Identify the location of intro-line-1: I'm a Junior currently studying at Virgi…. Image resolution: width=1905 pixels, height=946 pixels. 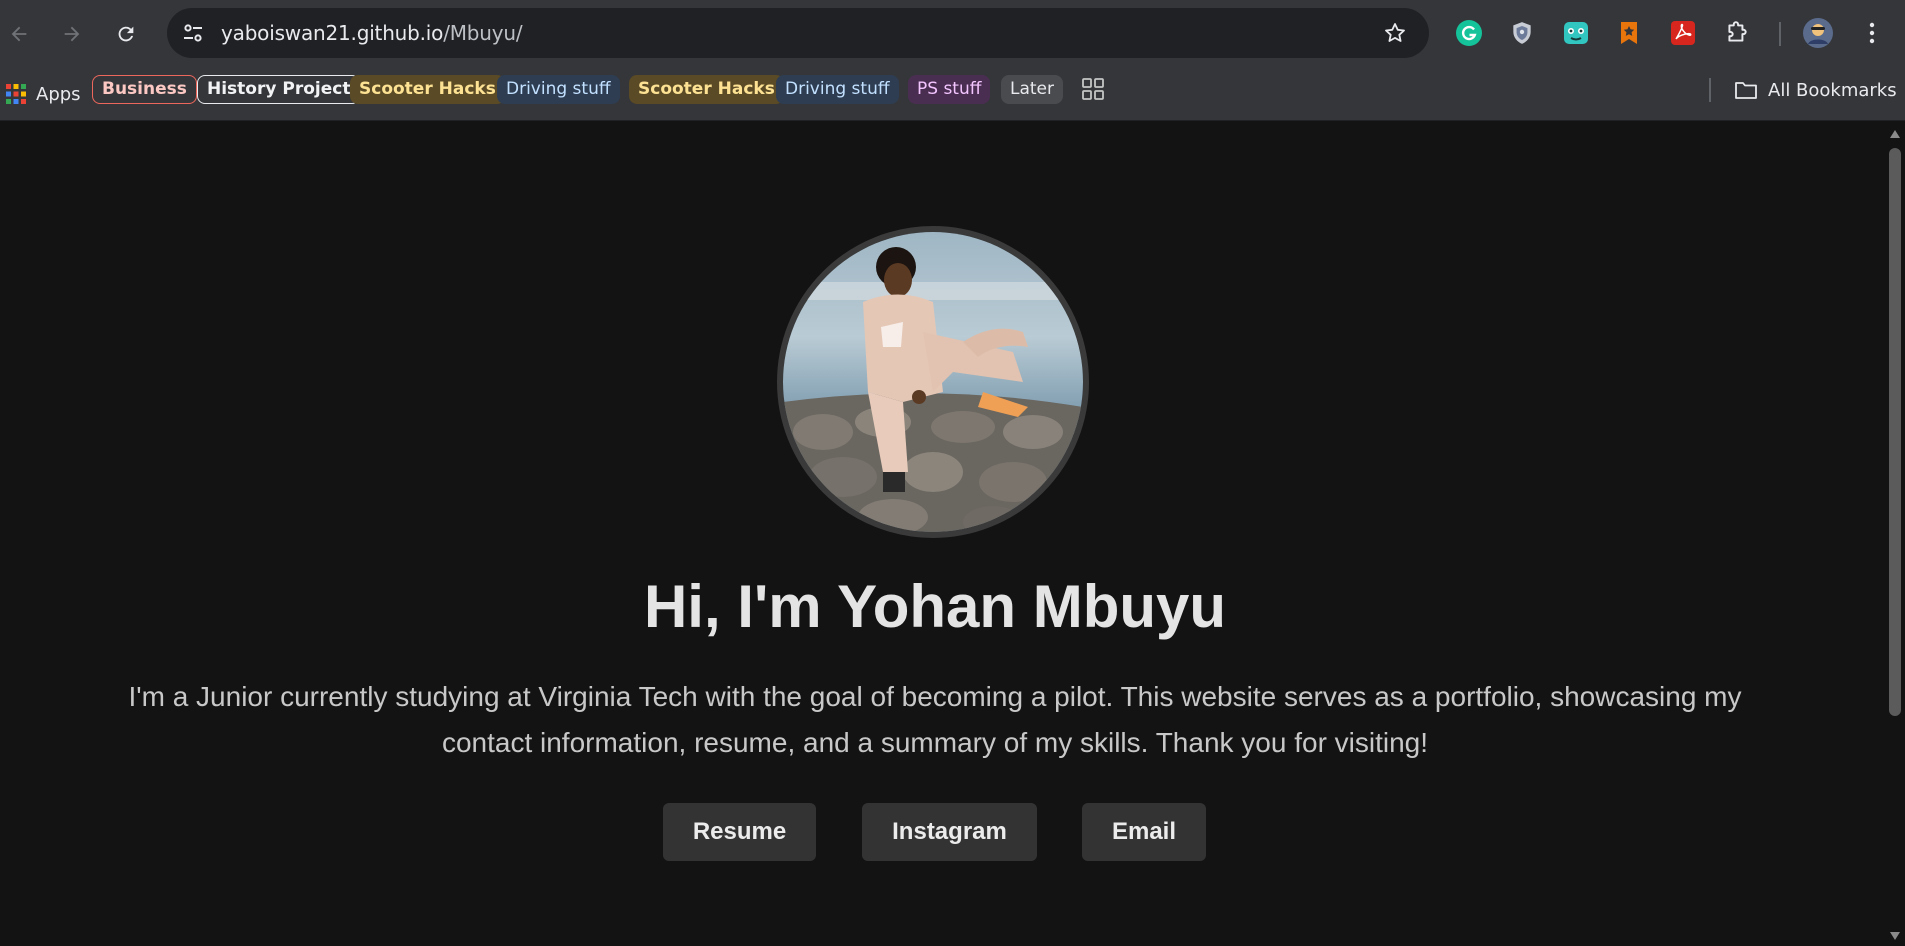
(935, 696).